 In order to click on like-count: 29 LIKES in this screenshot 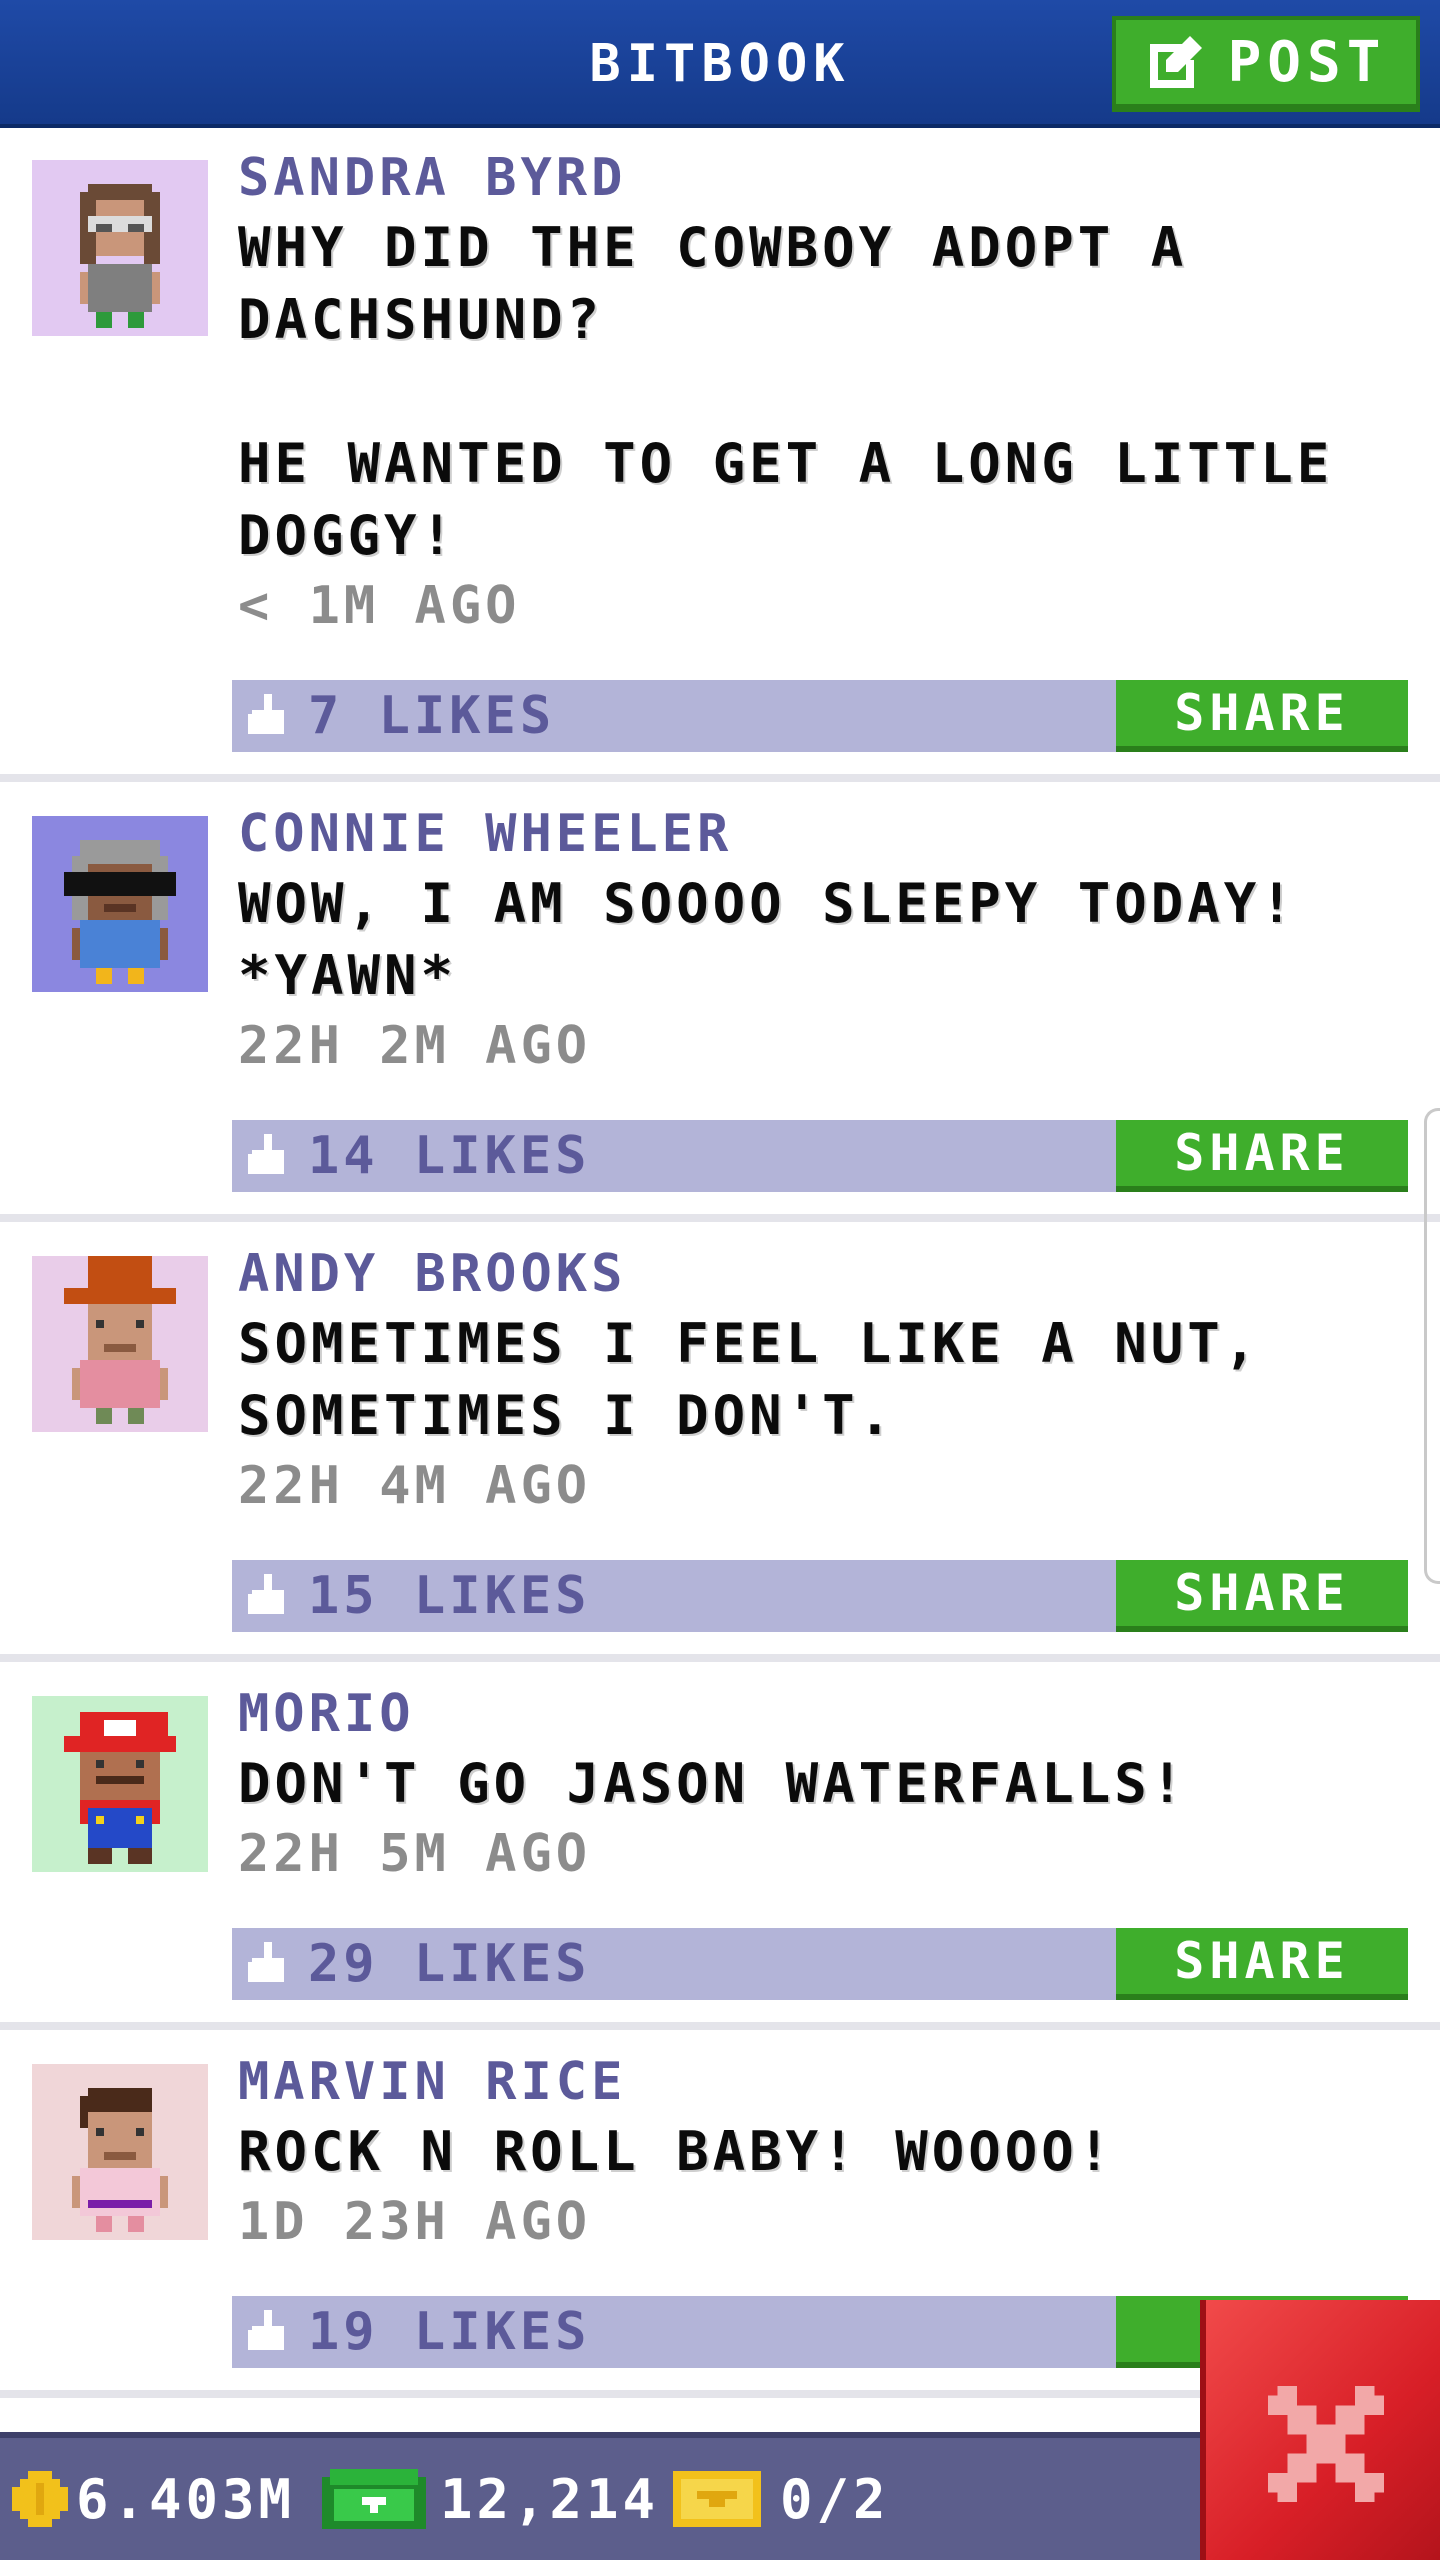, I will do `click(449, 1964)`.